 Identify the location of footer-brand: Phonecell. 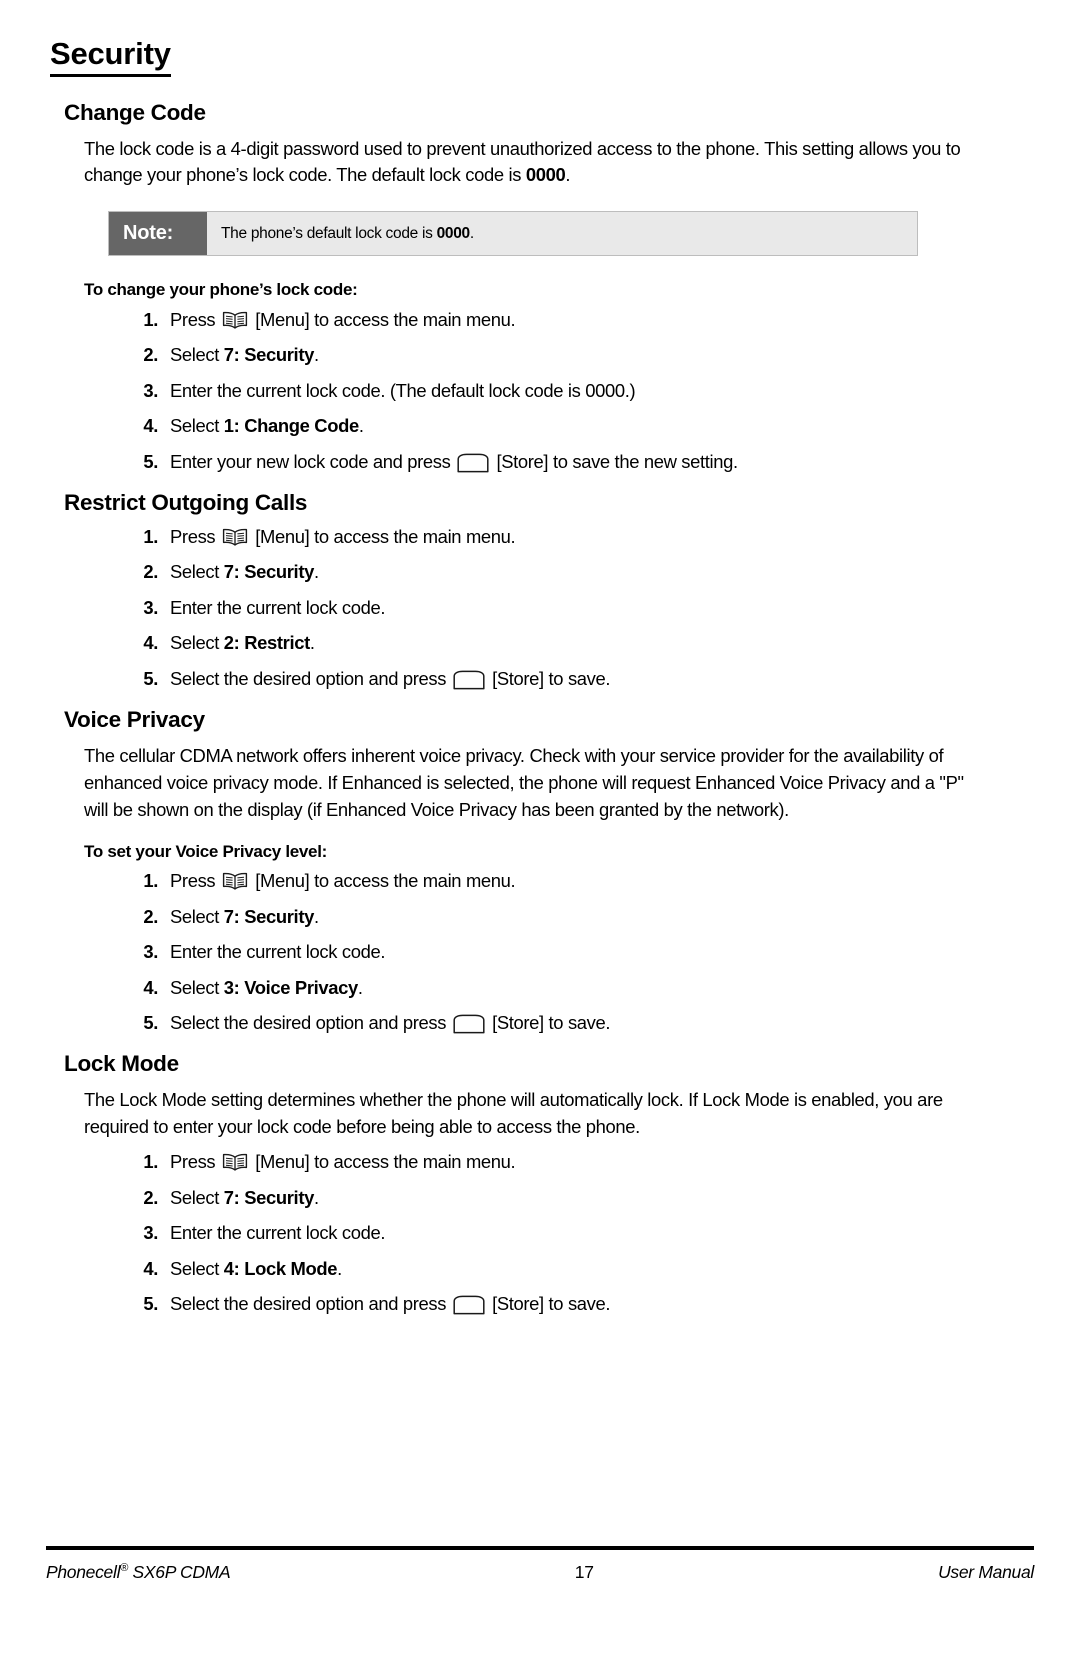
(83, 1572).